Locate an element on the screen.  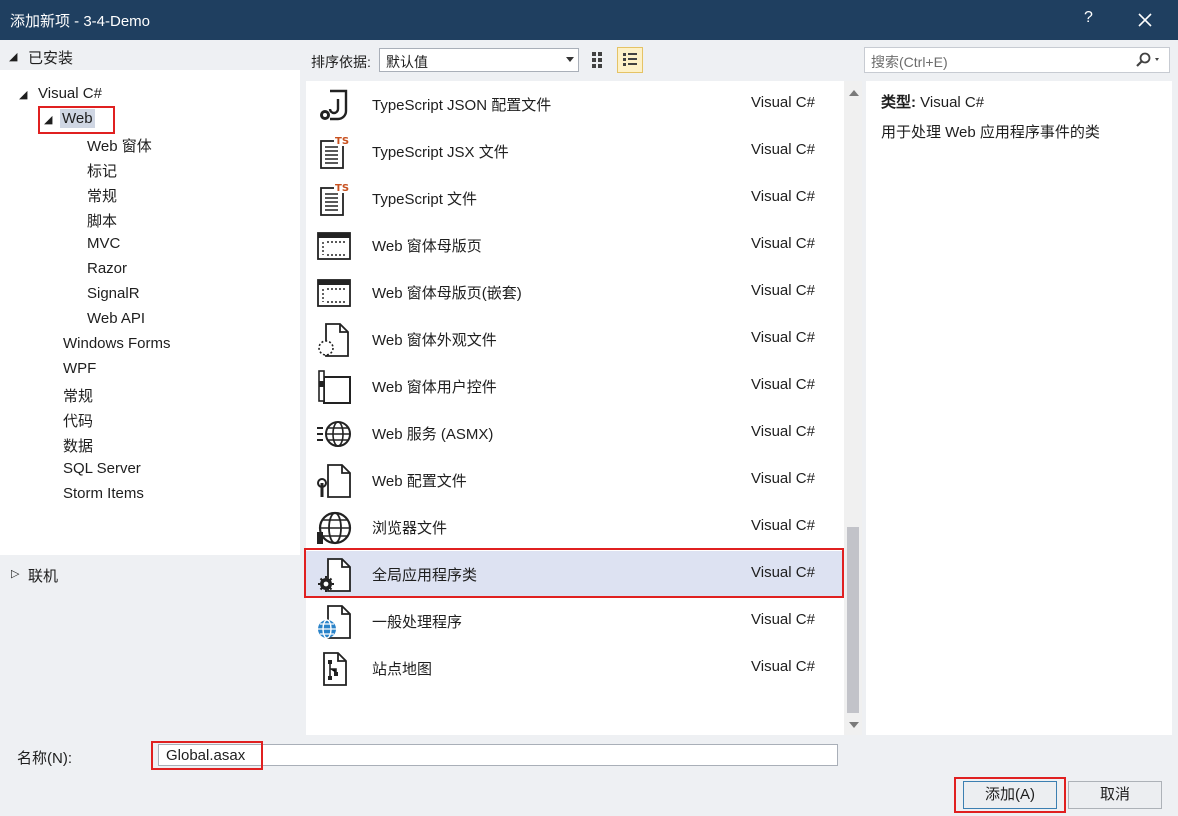
list-item: Web 配置文件 Visual C# is located at coordinates (575, 480).